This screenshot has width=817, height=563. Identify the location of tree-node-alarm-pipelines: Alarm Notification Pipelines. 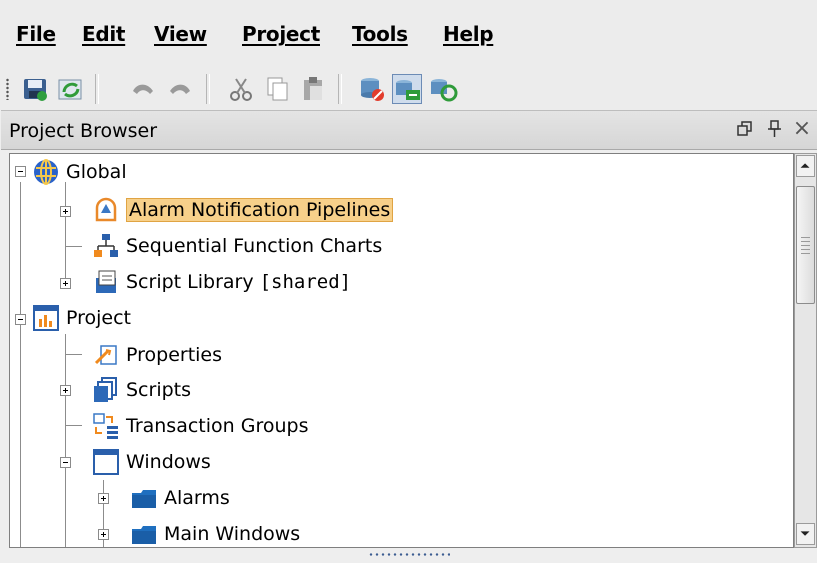
(243, 210).